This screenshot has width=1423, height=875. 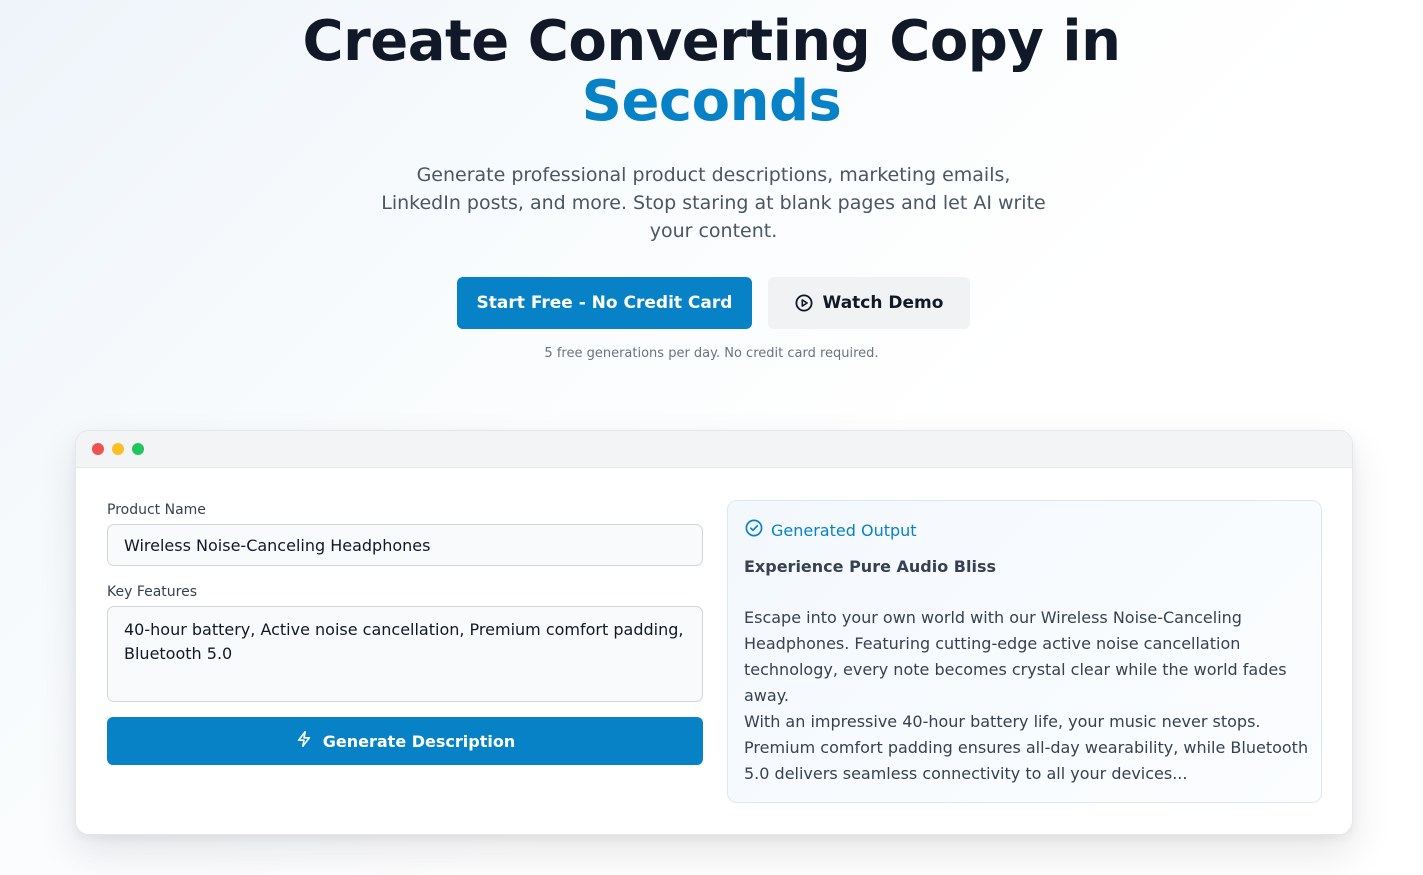 I want to click on output-title: Experience Pure Audio Bliss, so click(x=870, y=566).